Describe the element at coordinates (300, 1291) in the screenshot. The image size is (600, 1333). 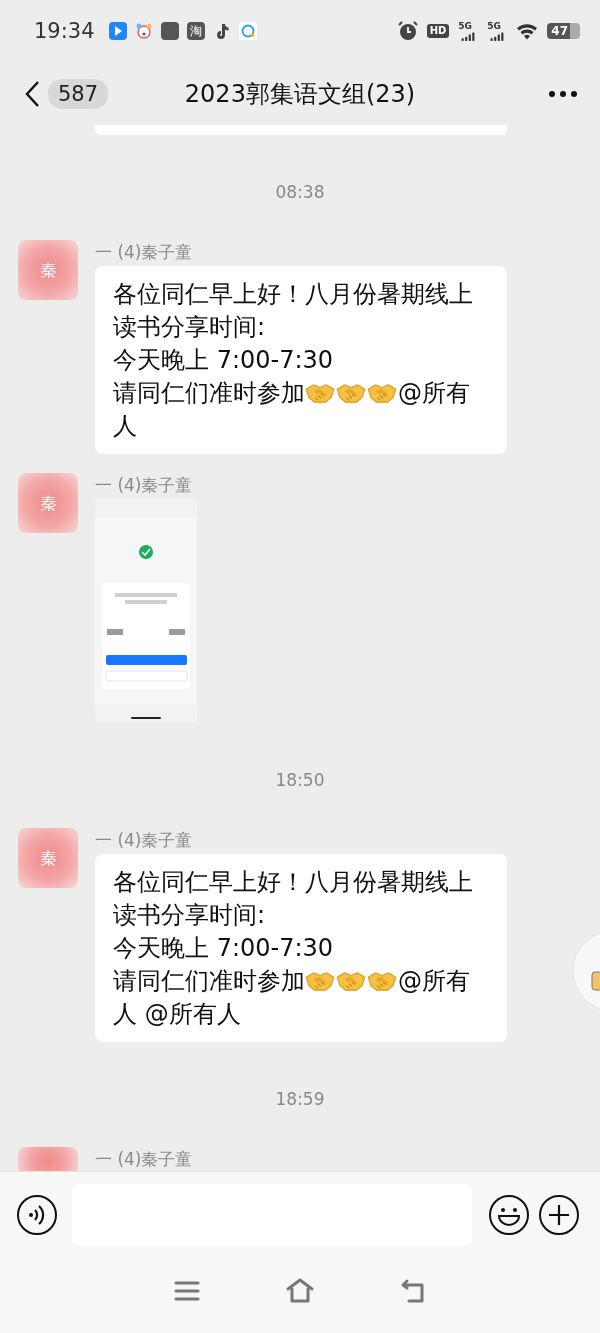
I see `home-icon` at that location.